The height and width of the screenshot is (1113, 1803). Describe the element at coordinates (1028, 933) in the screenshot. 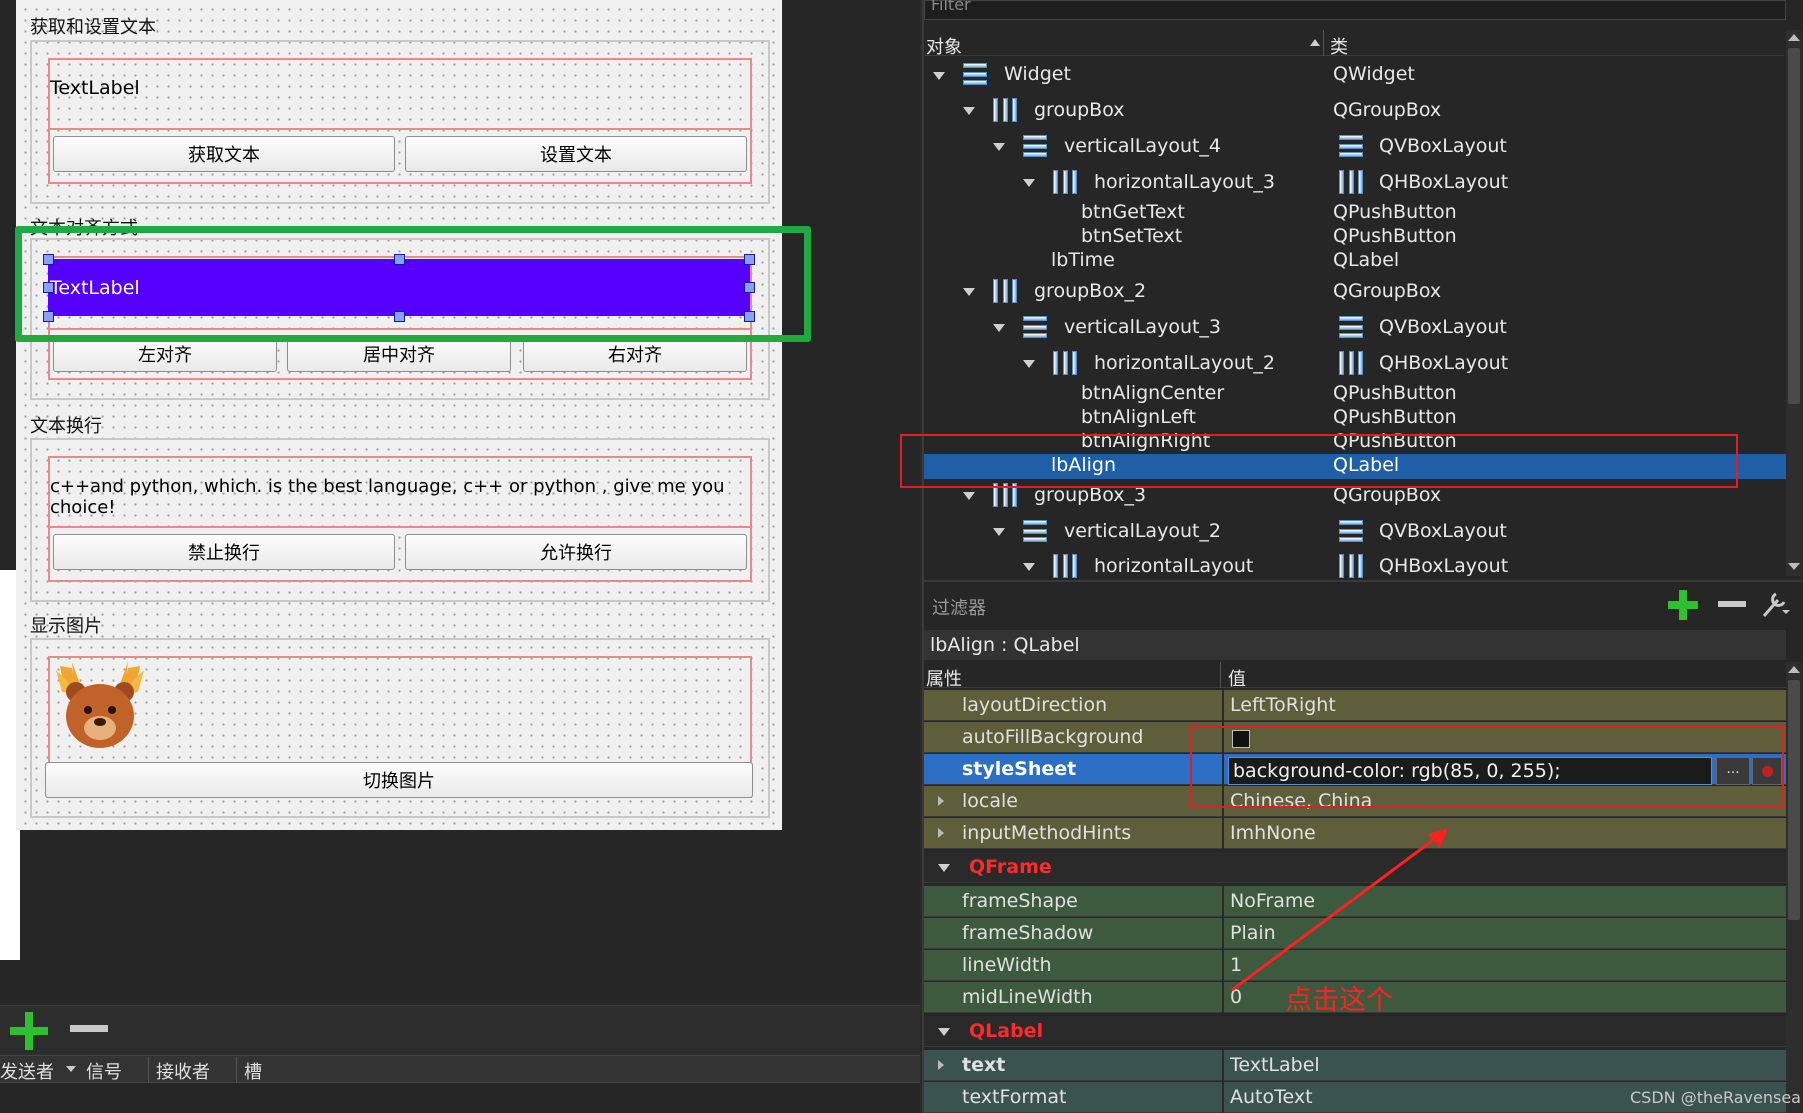

I see `property-key: frameShadow` at that location.